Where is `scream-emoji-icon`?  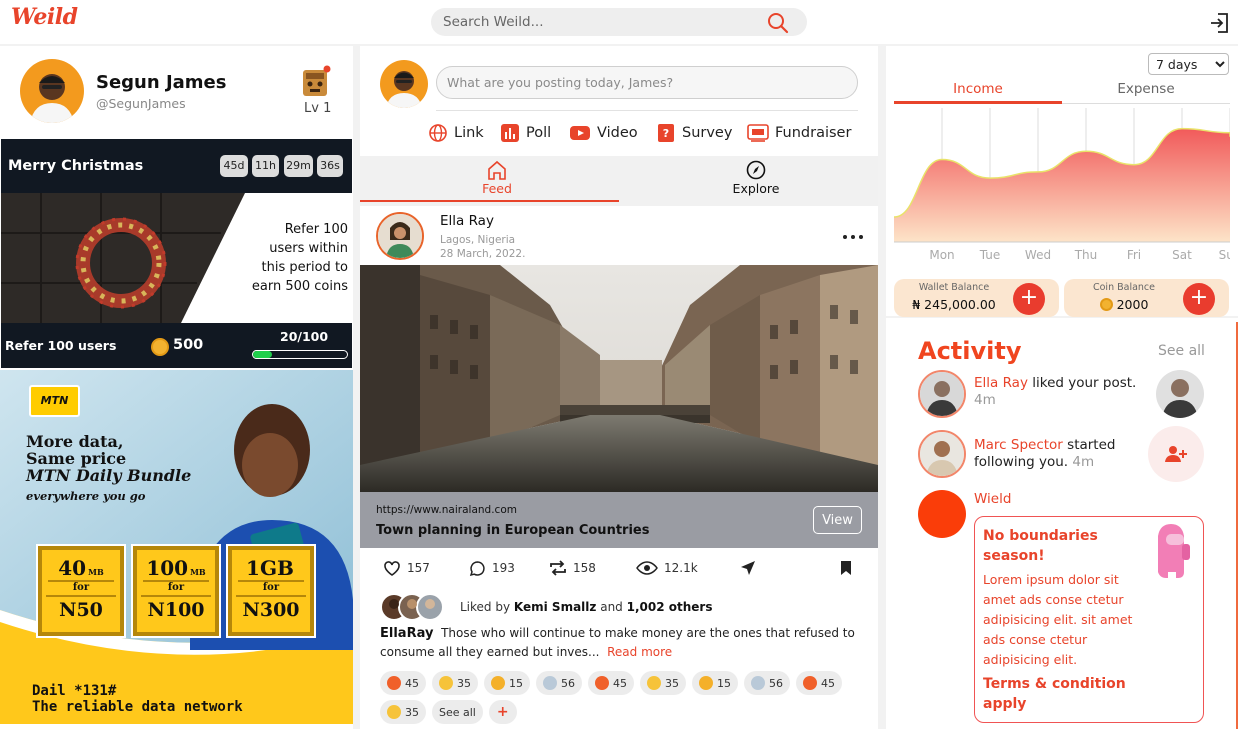 scream-emoji-icon is located at coordinates (550, 683).